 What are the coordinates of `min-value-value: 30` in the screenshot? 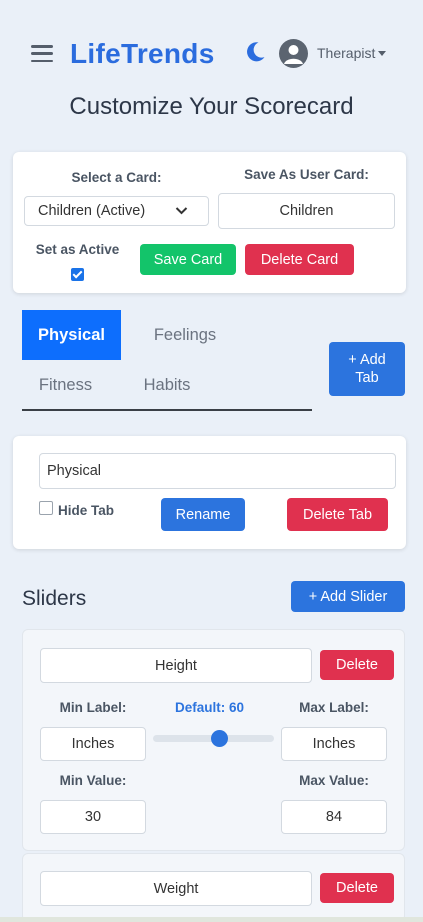 It's located at (93, 817).